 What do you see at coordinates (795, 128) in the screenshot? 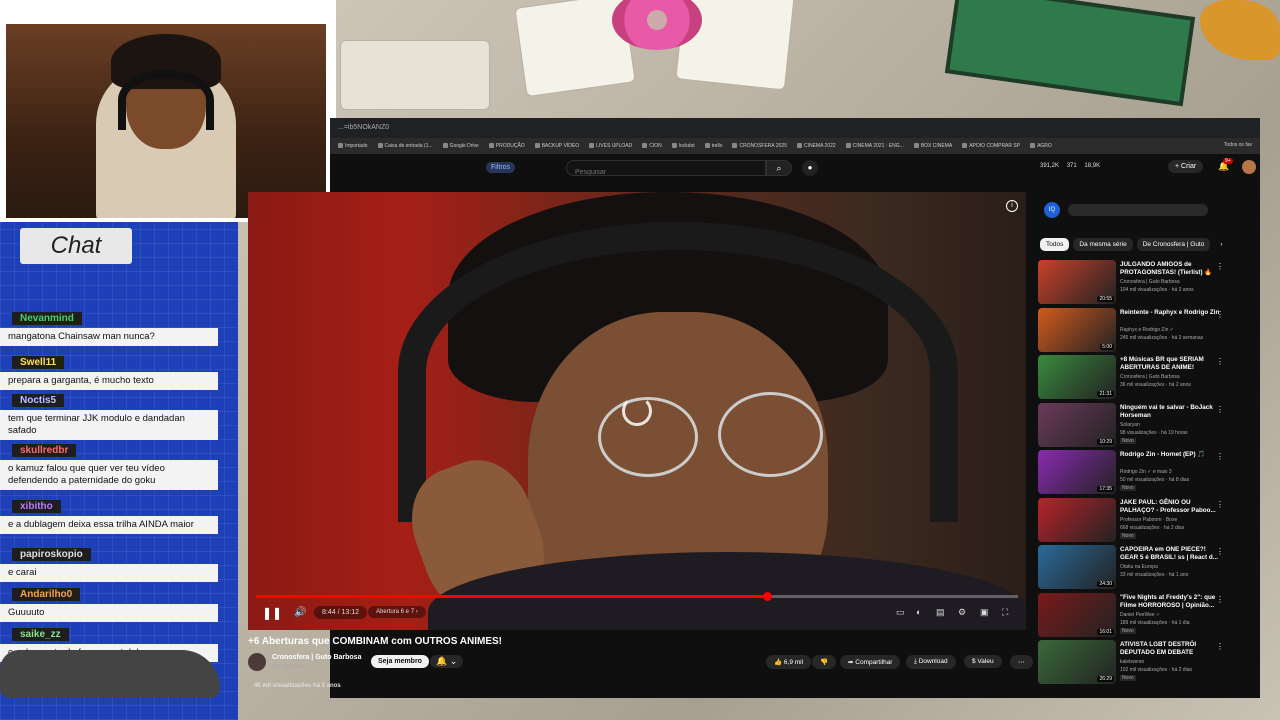
I see `address-bar: ...=ib5NOkANZ0` at bounding box center [795, 128].